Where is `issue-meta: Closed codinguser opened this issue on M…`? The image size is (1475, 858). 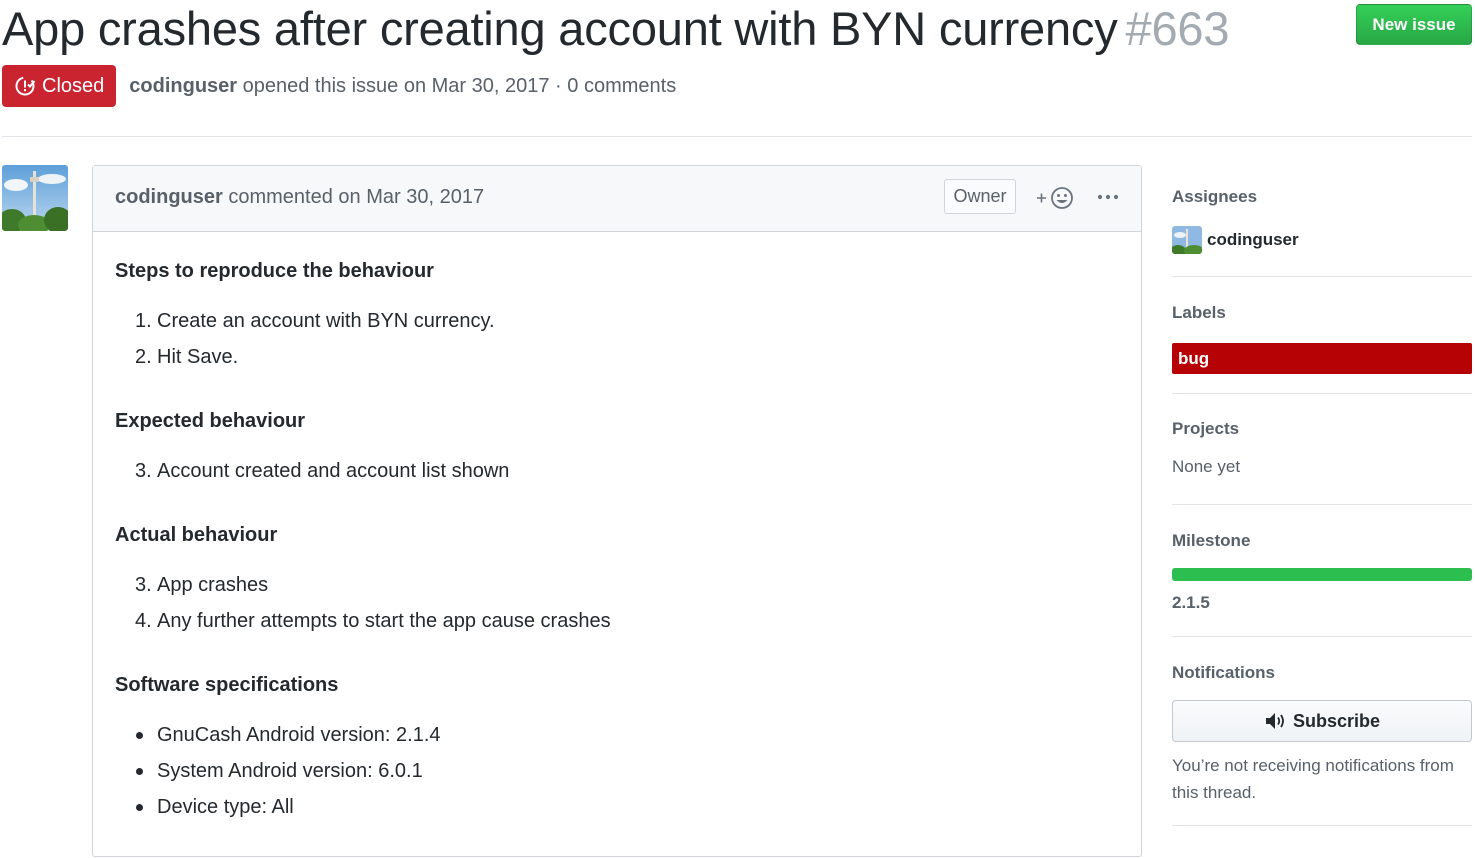 issue-meta: Closed codinguser opened this issue on M… is located at coordinates (339, 86).